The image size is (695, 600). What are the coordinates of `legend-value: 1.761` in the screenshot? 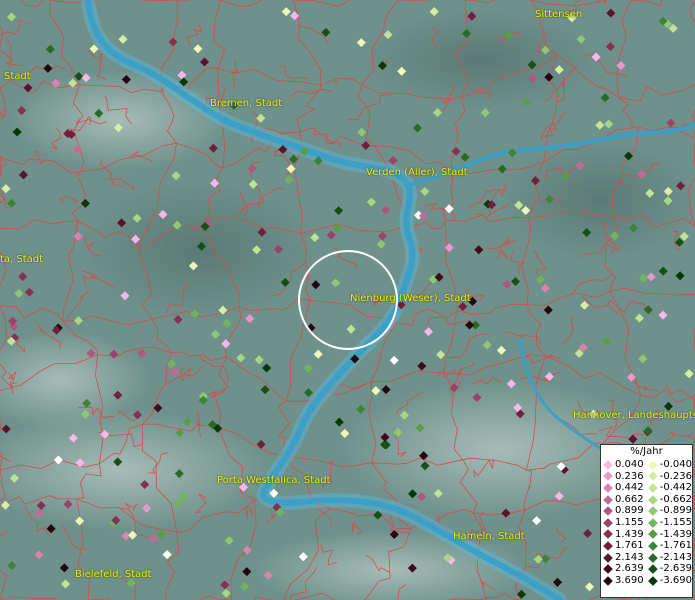 It's located at (629, 546).